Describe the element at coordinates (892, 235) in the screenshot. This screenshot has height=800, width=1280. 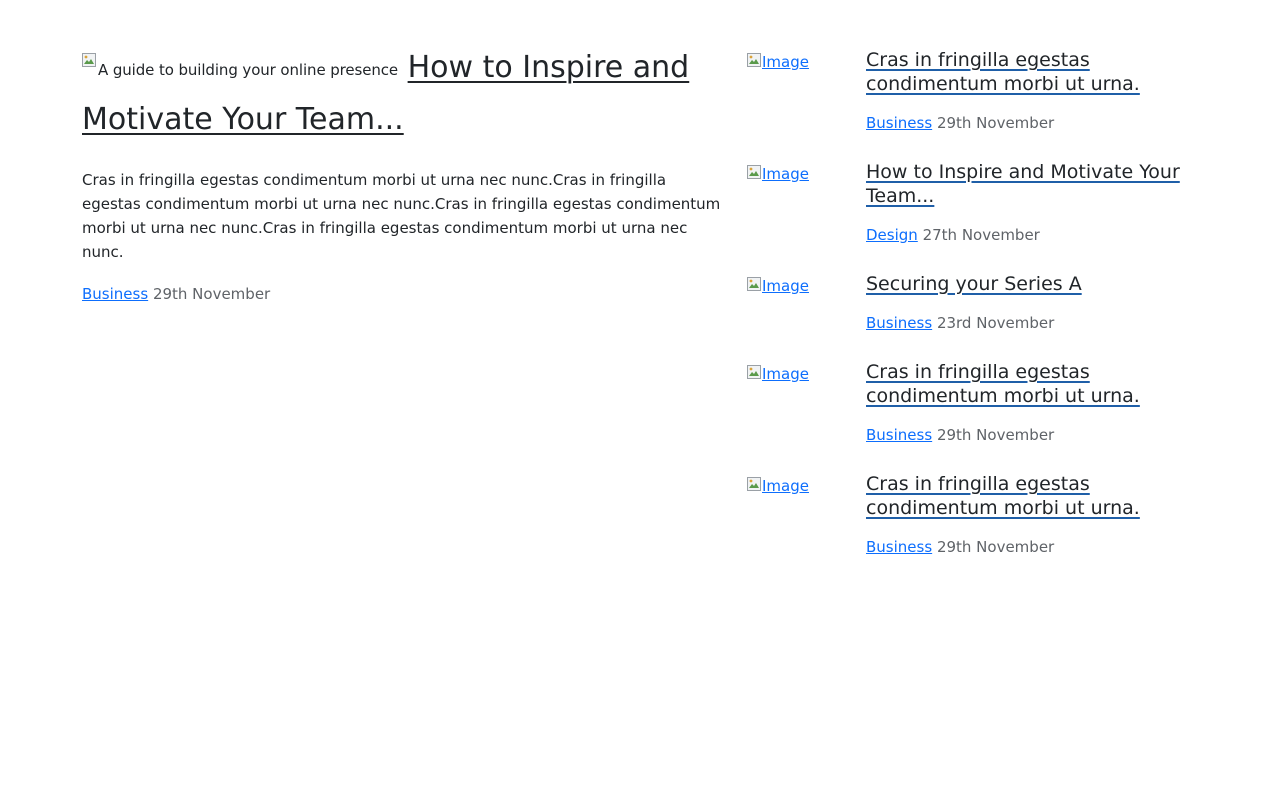
I see `post-category-link: Design` at that location.